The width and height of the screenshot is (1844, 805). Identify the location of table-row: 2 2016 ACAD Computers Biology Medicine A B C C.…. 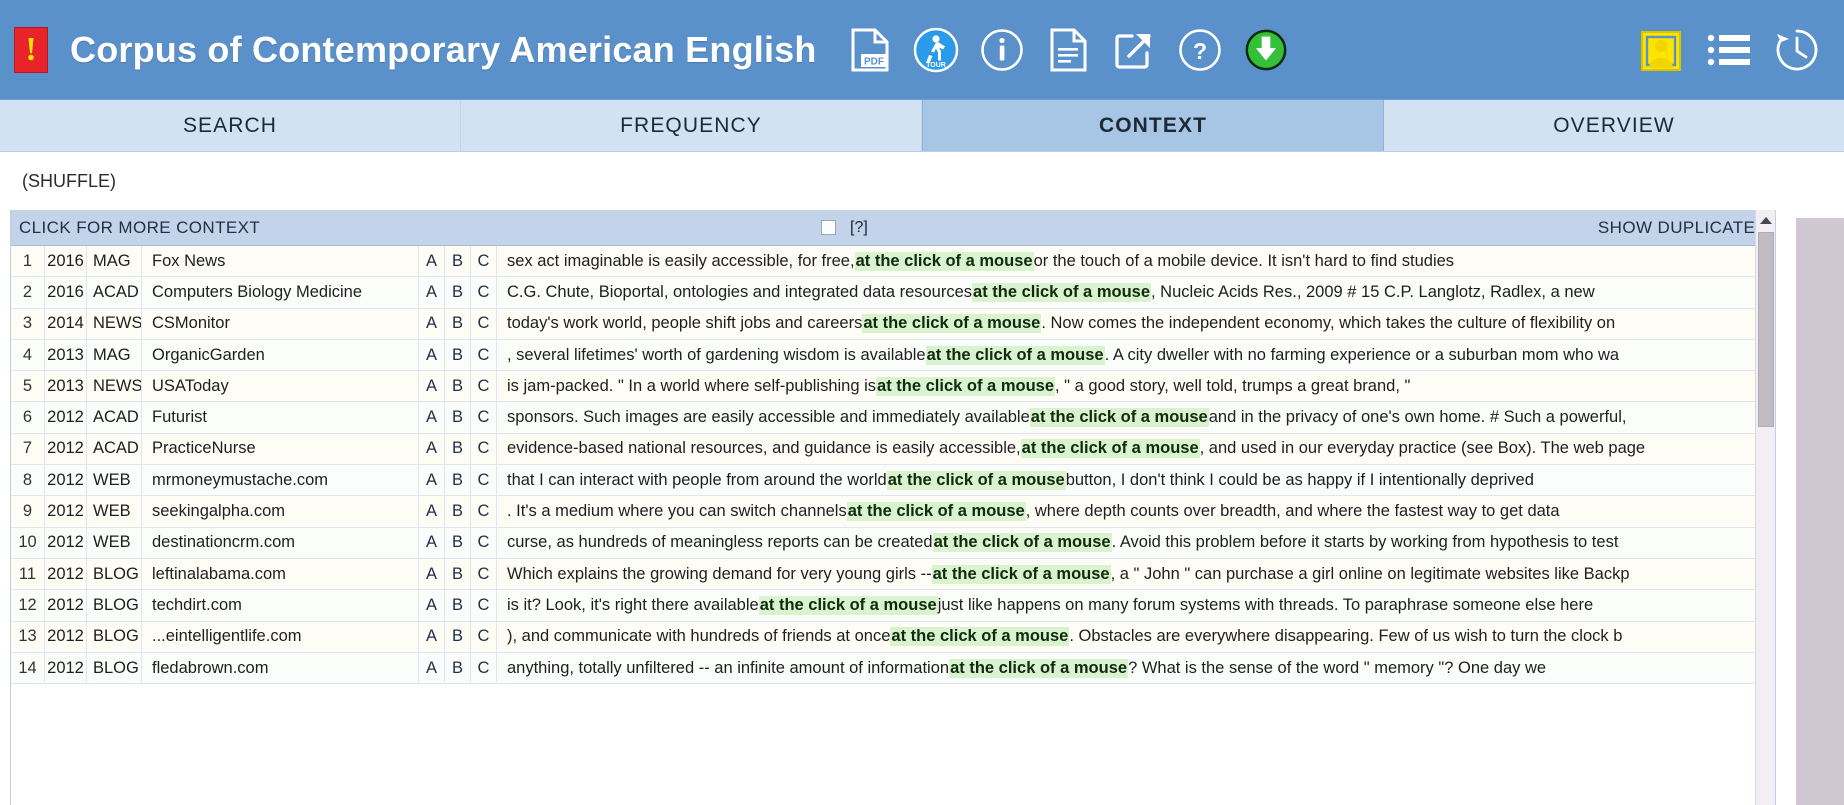
(893, 293).